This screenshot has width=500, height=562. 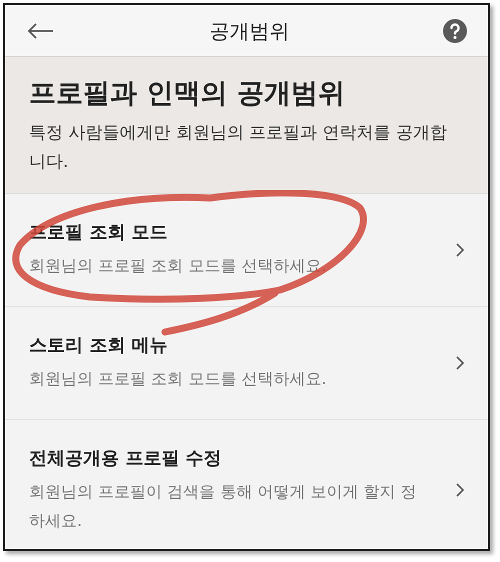 I want to click on section-heading: 프로필과 인맥의 공개범위, so click(x=187, y=94).